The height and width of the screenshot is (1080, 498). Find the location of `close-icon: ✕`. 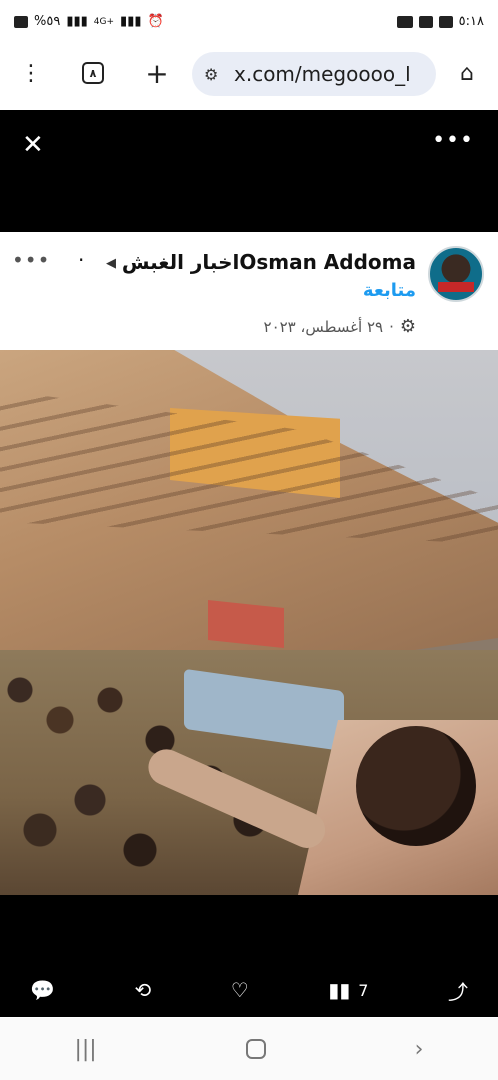

close-icon: ✕ is located at coordinates (33, 145).